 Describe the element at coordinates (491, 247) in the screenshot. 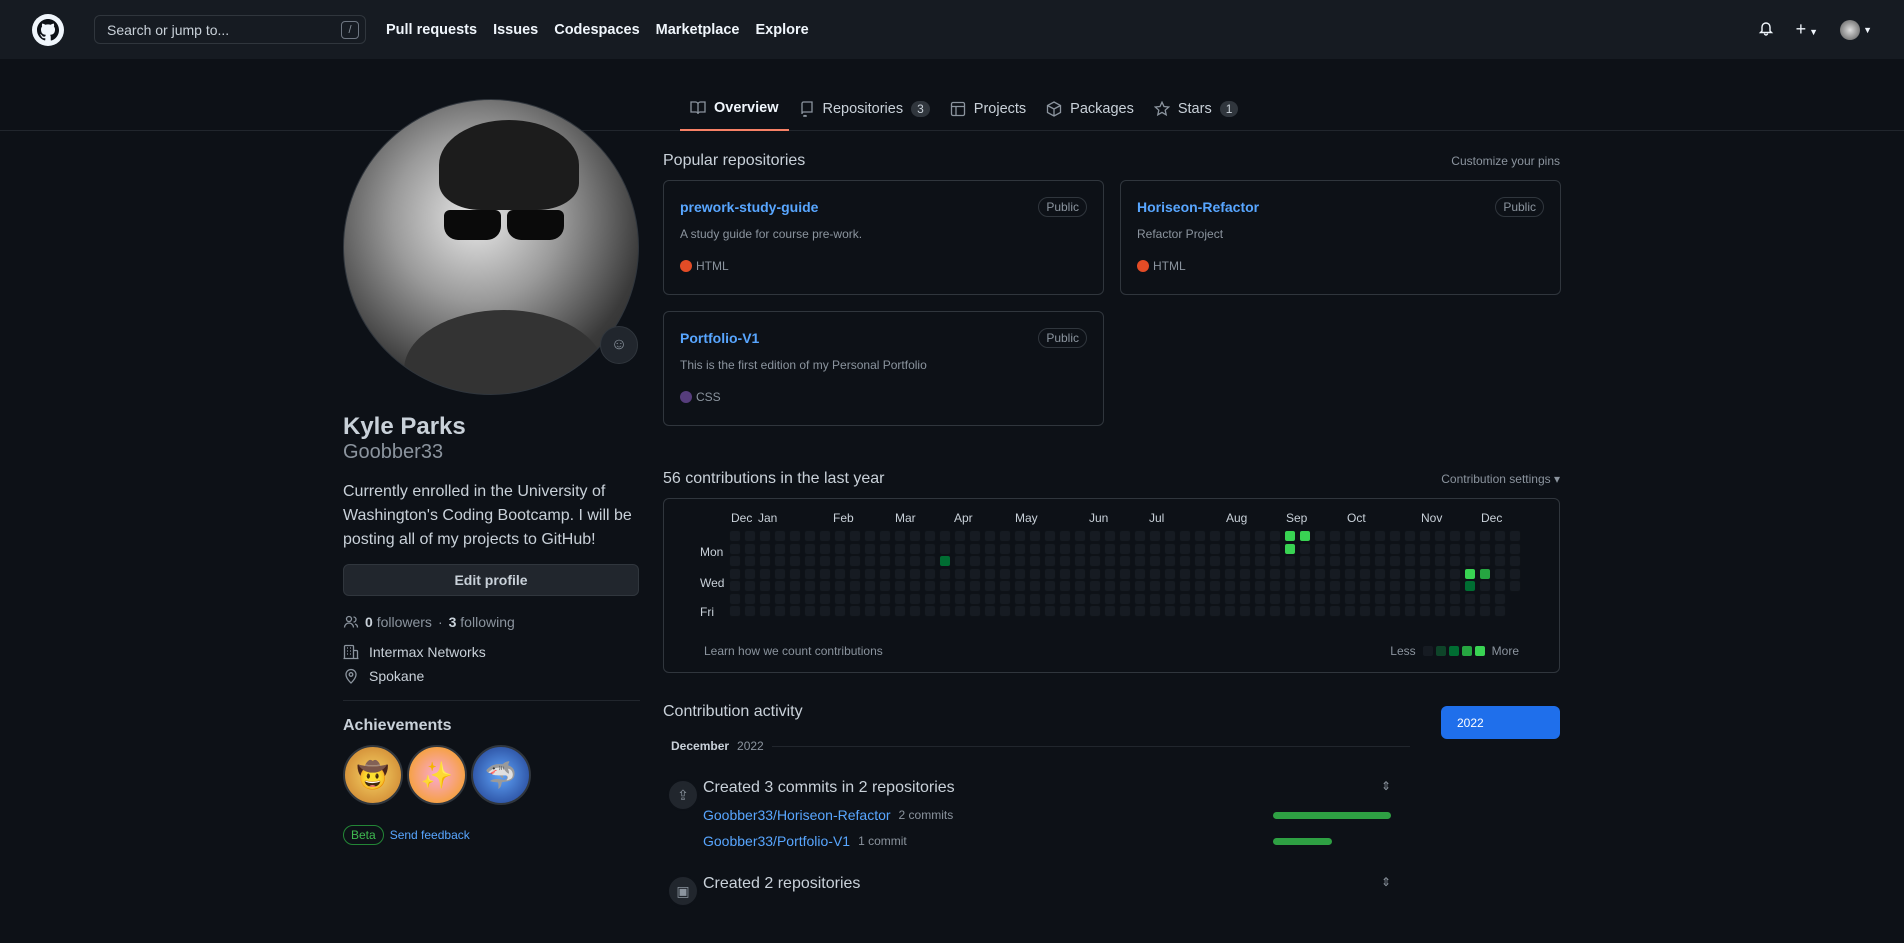

I see `profile-avatar` at that location.